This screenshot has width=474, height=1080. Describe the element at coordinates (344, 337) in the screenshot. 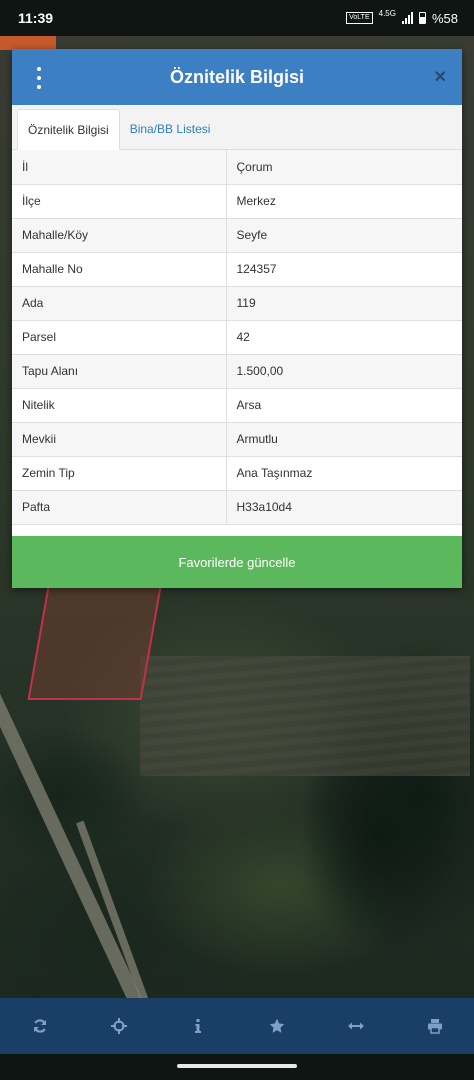

I see `attribute-value: 42` at that location.